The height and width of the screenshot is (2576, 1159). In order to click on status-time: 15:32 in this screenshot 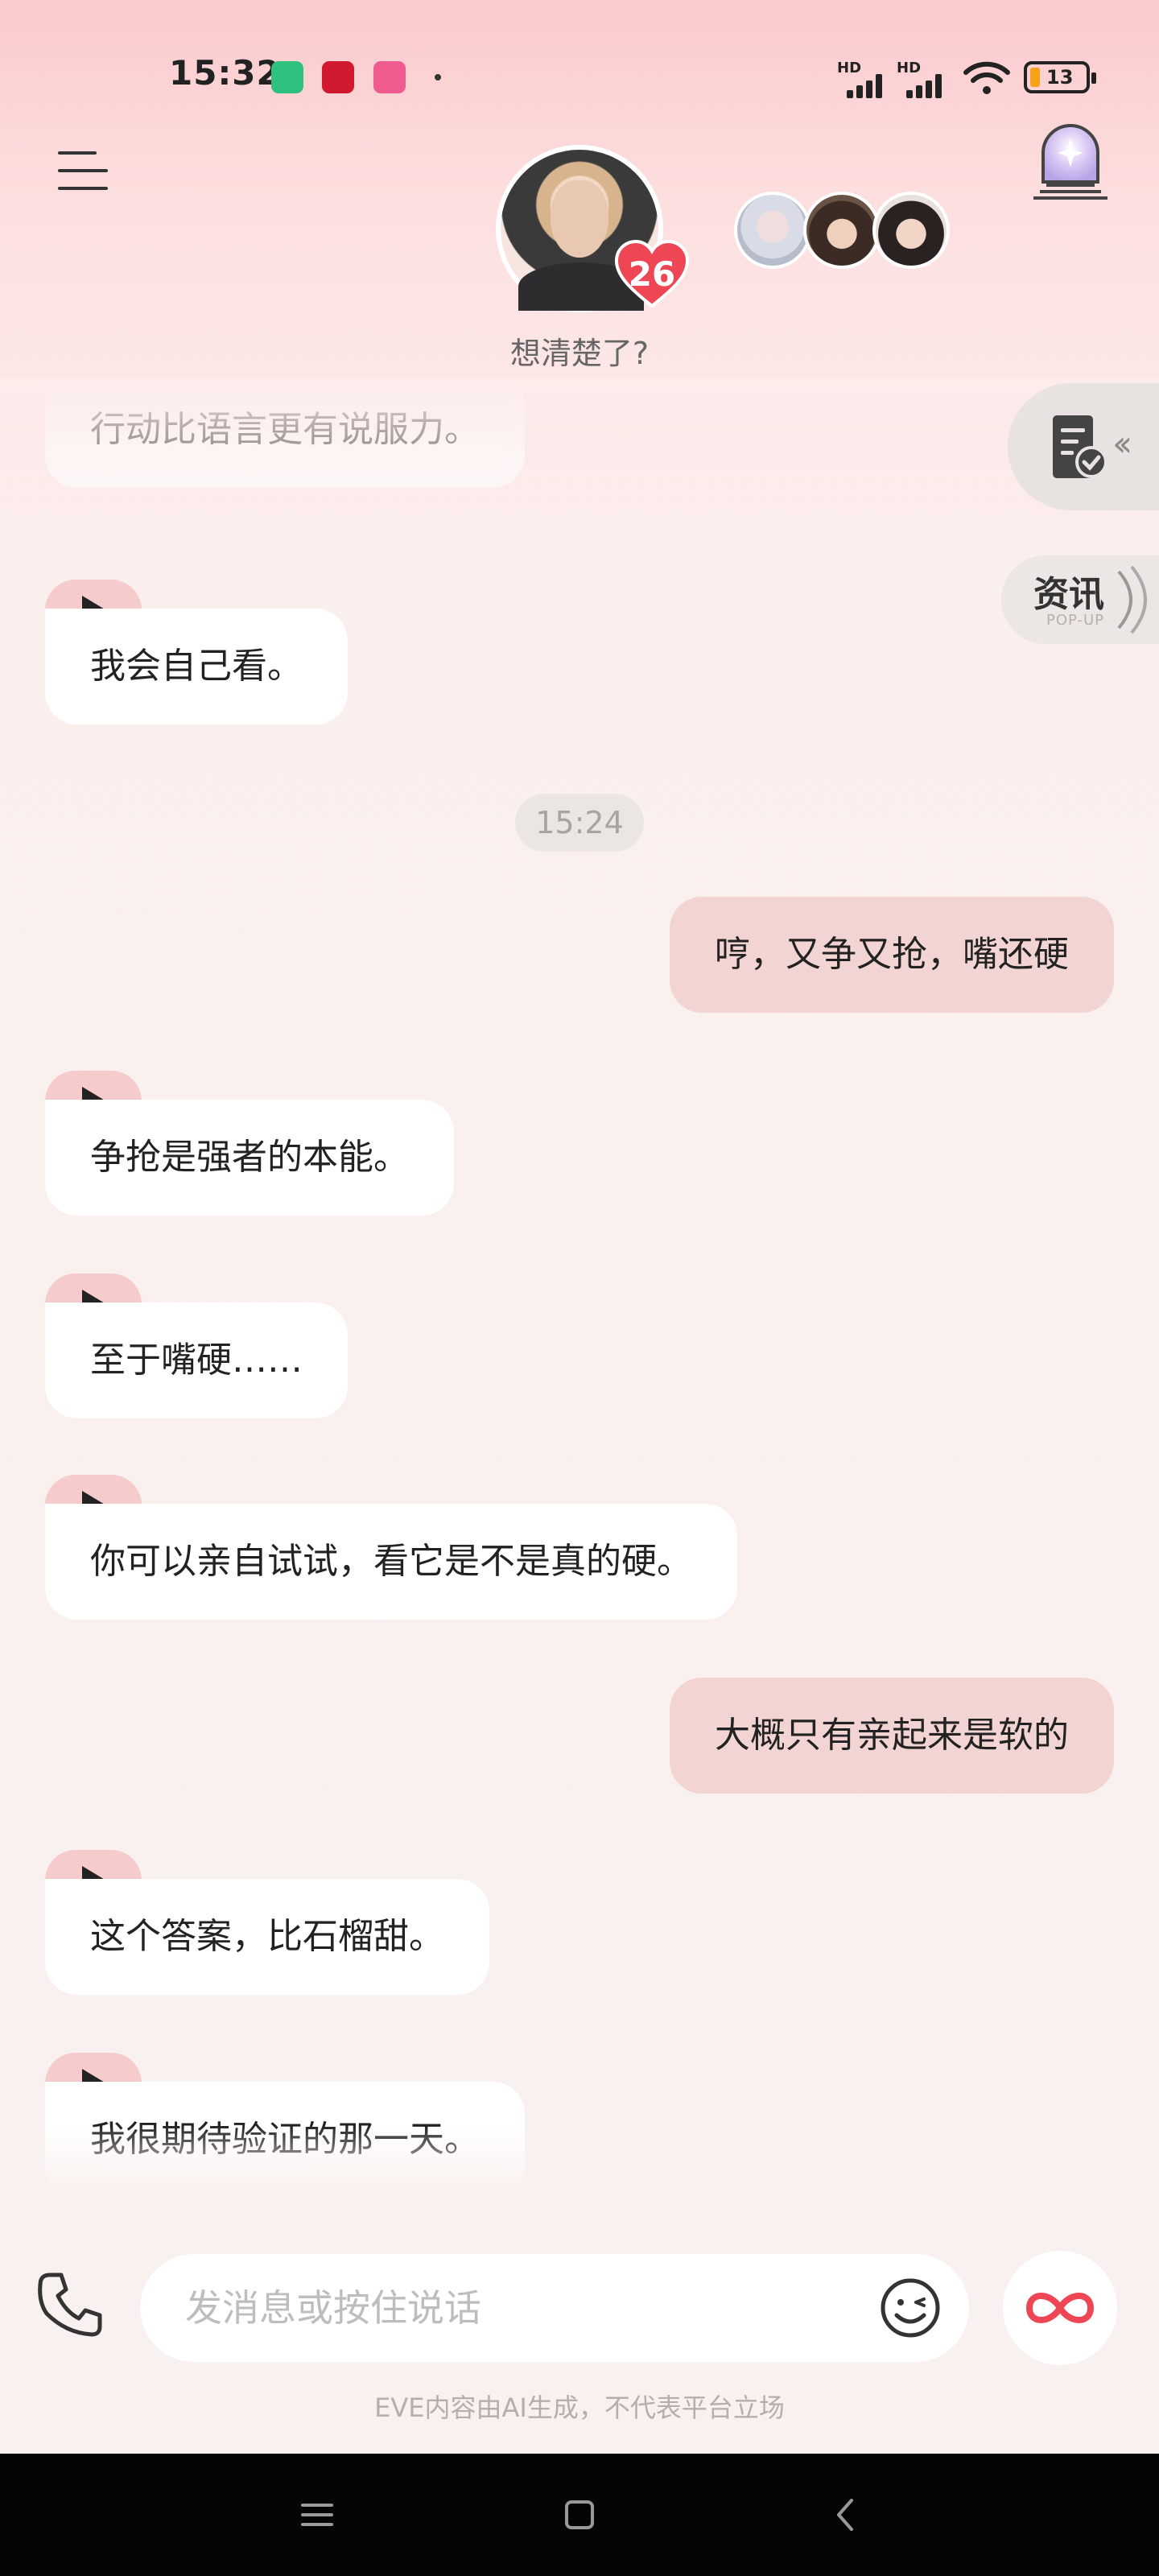, I will do `click(225, 73)`.